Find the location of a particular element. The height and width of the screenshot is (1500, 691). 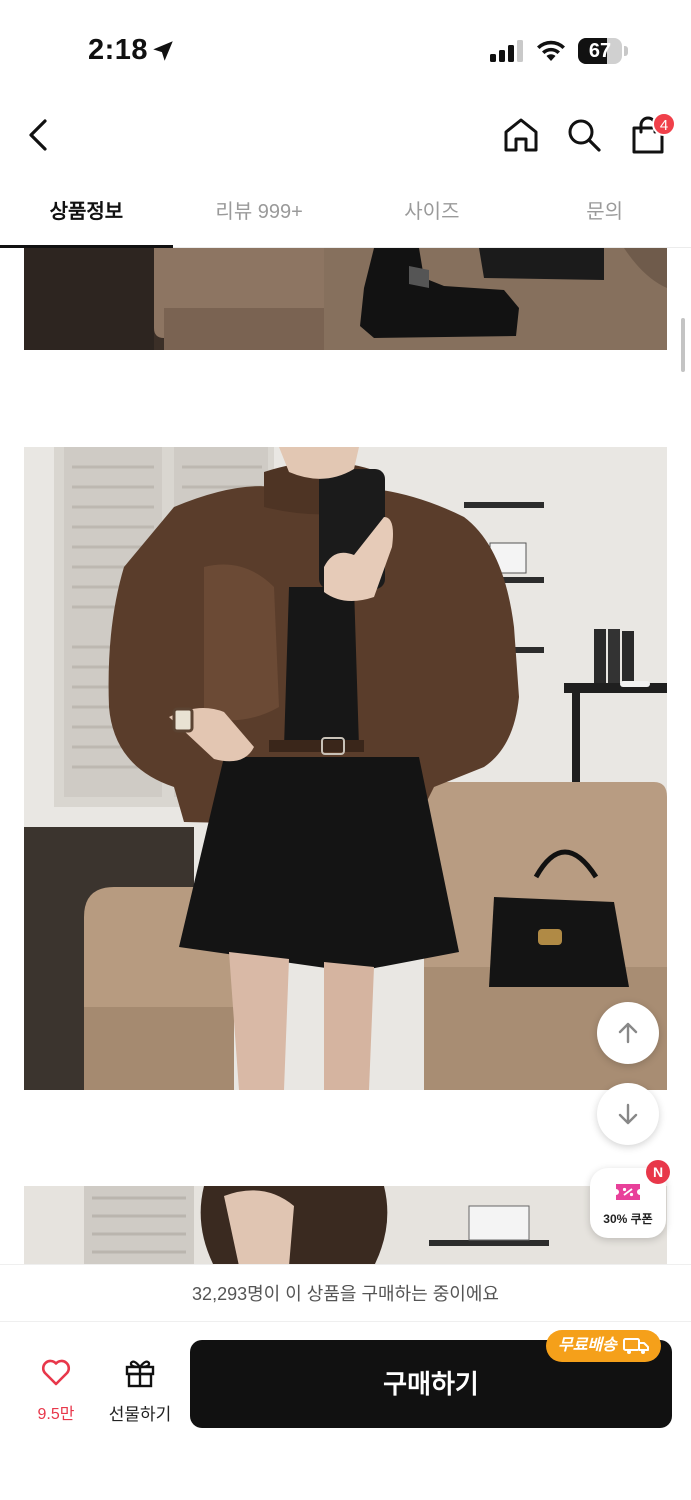

cellular-signal-icon is located at coordinates (506, 51).